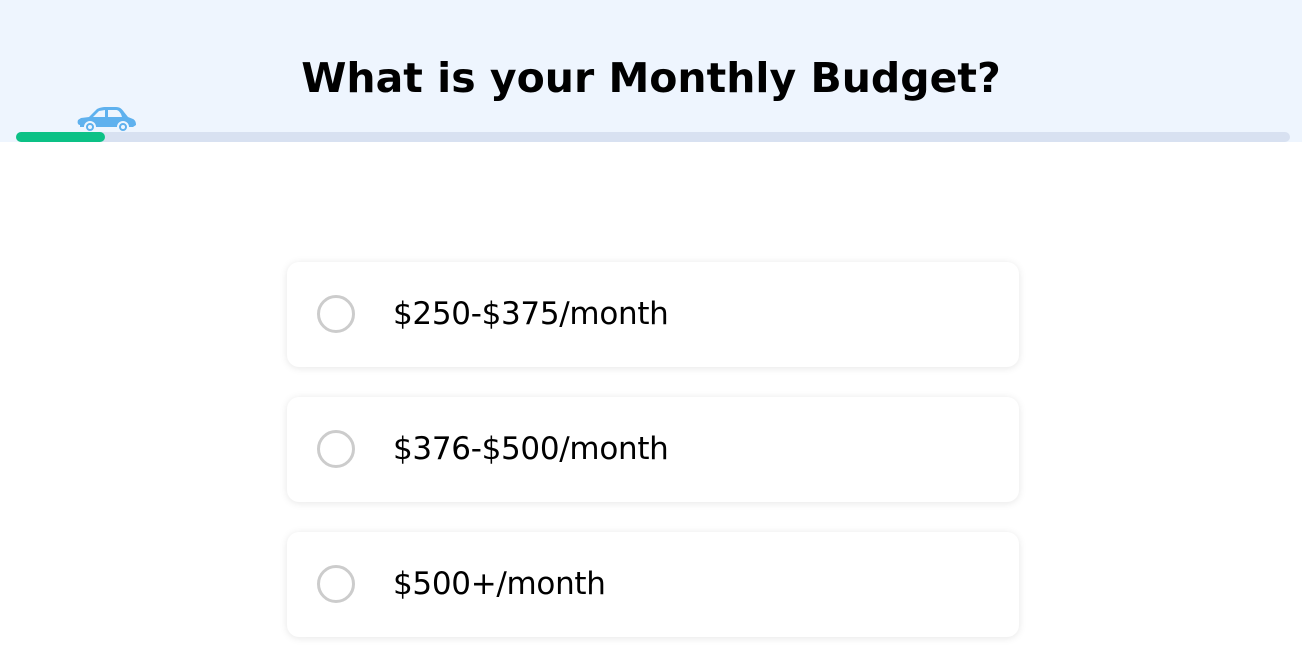  What do you see at coordinates (531, 314) in the screenshot?
I see `option-label: $250-$375/month` at bounding box center [531, 314].